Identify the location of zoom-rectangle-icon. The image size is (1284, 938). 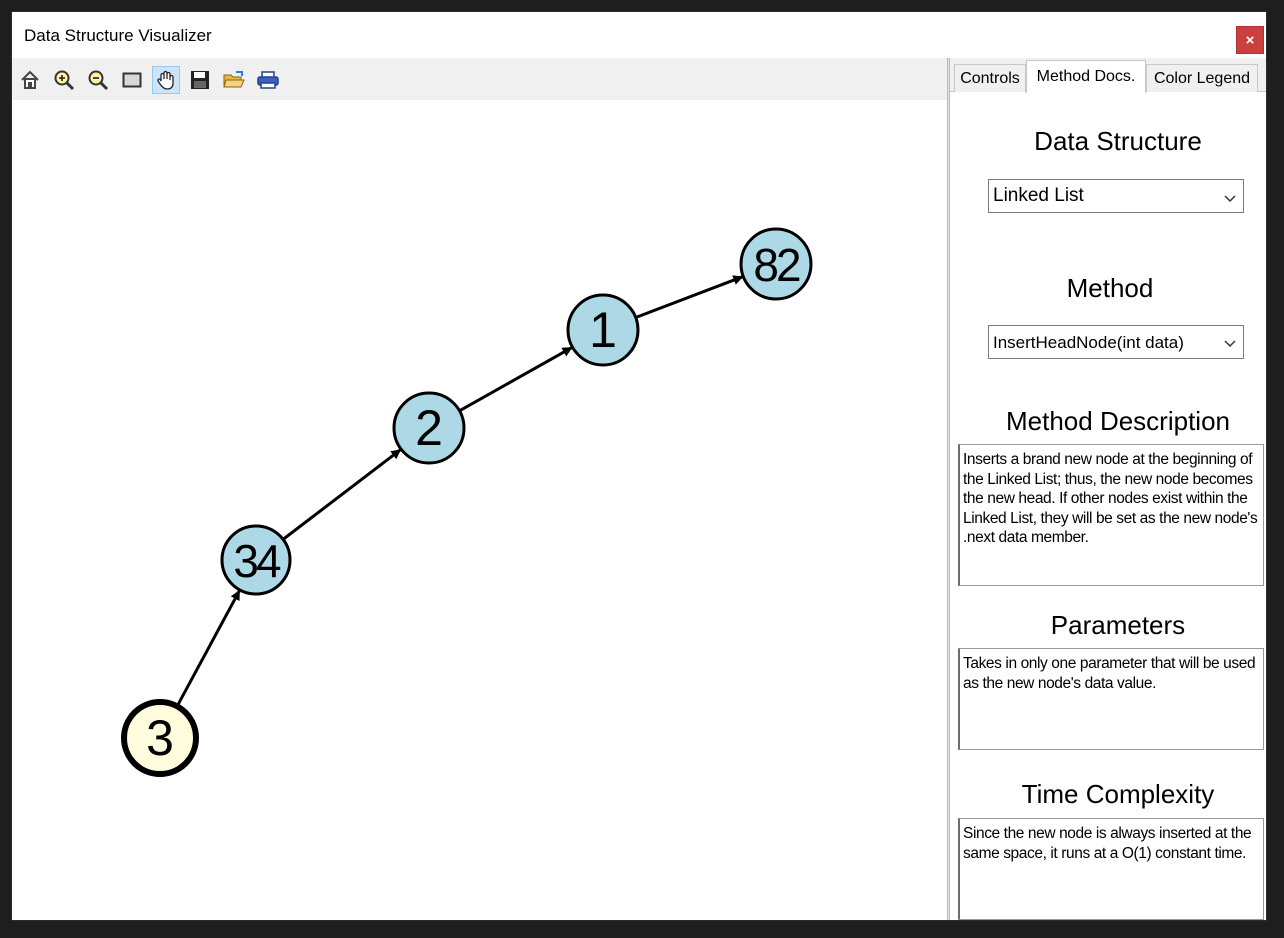
(132, 80).